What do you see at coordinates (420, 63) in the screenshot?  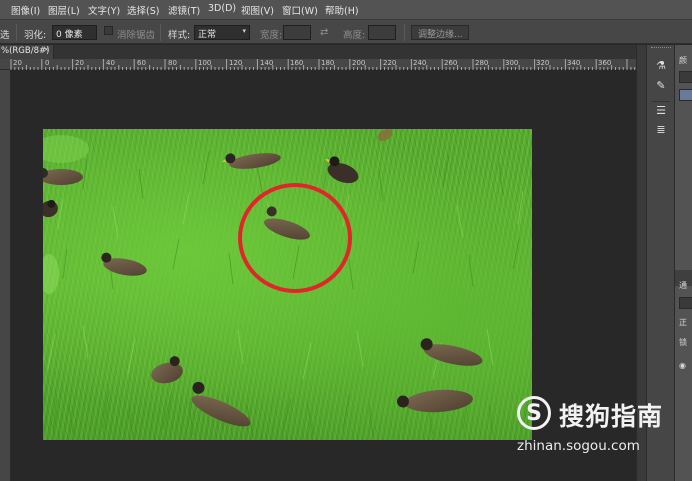 I see `ruler-label: 240` at bounding box center [420, 63].